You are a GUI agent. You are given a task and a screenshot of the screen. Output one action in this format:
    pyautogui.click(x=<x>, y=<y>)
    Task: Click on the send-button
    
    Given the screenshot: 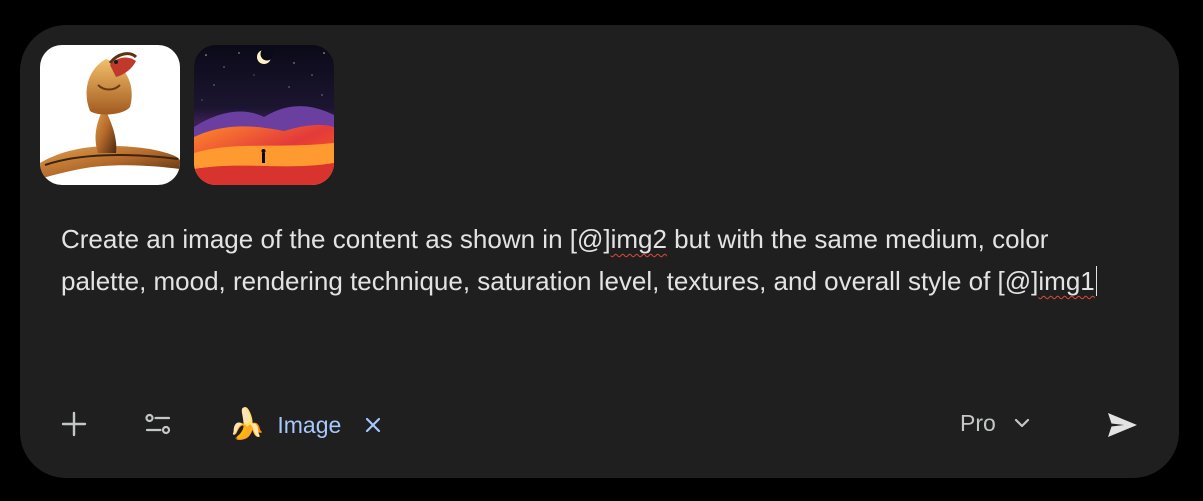 What is the action you would take?
    pyautogui.click(x=1122, y=425)
    